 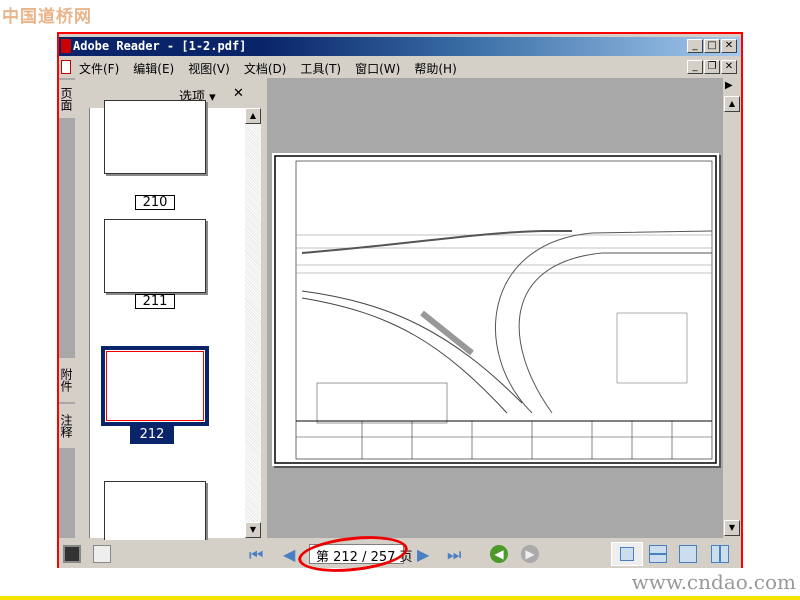 I want to click on go-back-icon: ◀, so click(x=499, y=554).